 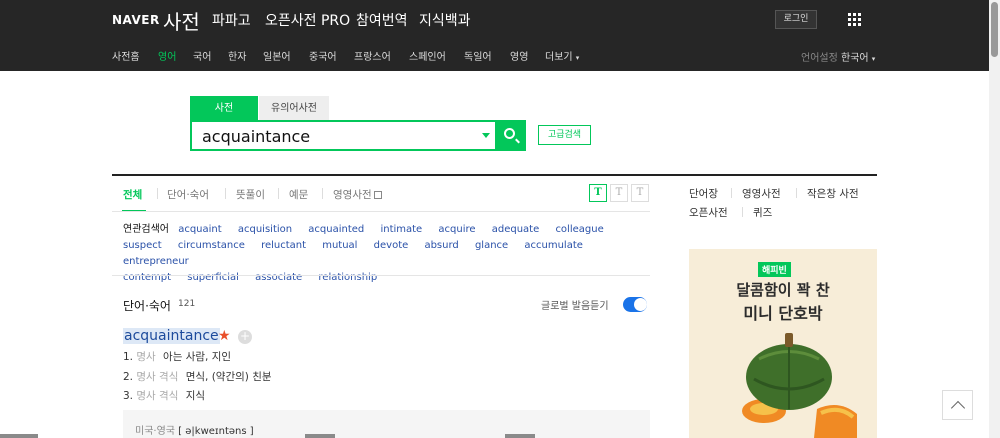 I want to click on global-pronunciation-toggle, so click(x=635, y=304).